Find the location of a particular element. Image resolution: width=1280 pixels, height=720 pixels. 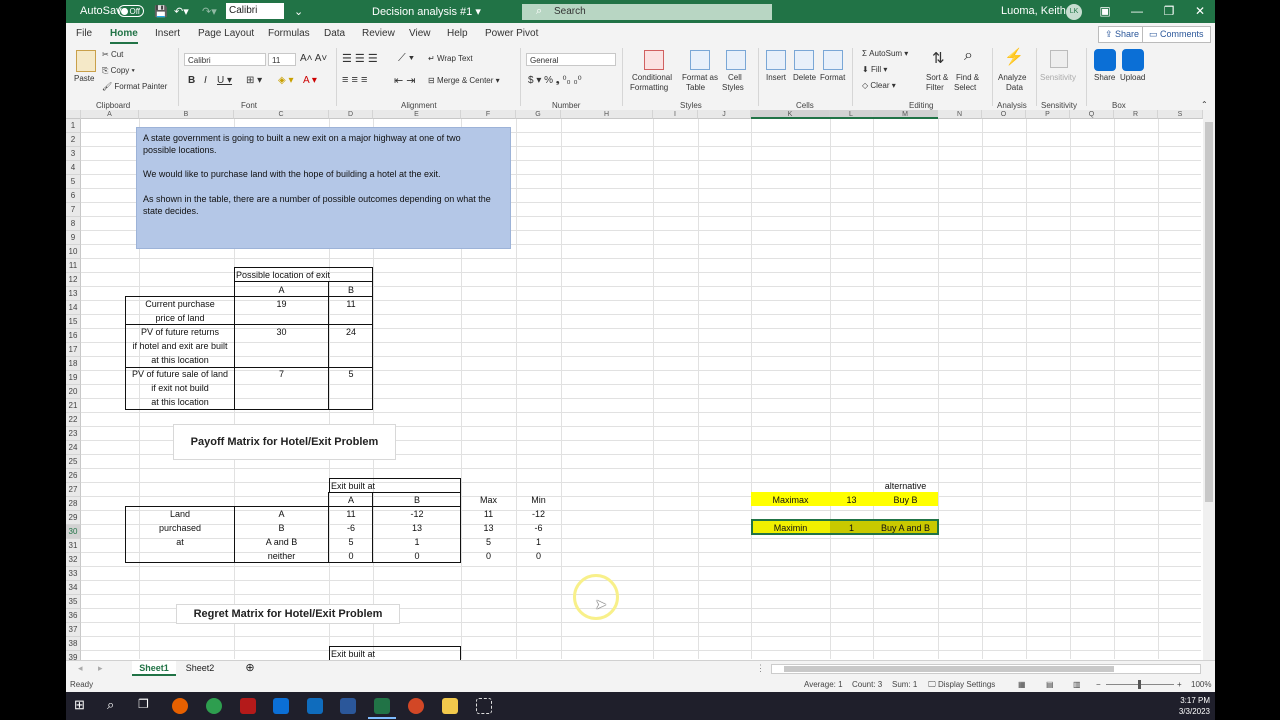

column-header: F is located at coordinates (488, 114).